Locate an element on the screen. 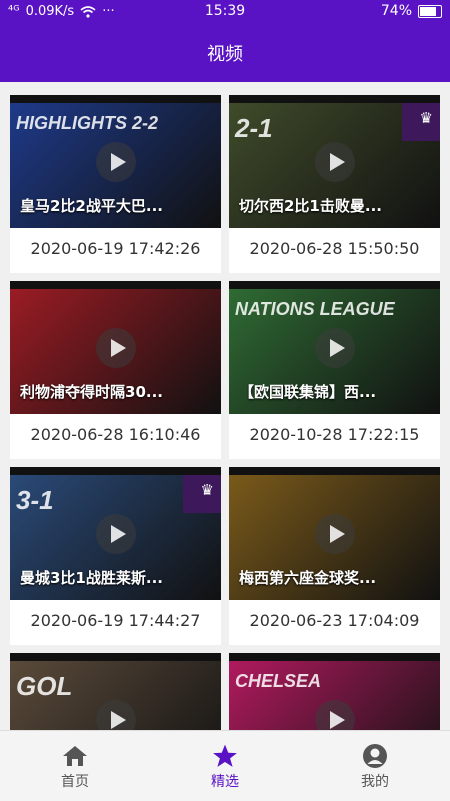 The image size is (450, 801). video-card: 利物浦夺得时隔30... 2020-06-28 16:10:46 is located at coordinates (115, 370).